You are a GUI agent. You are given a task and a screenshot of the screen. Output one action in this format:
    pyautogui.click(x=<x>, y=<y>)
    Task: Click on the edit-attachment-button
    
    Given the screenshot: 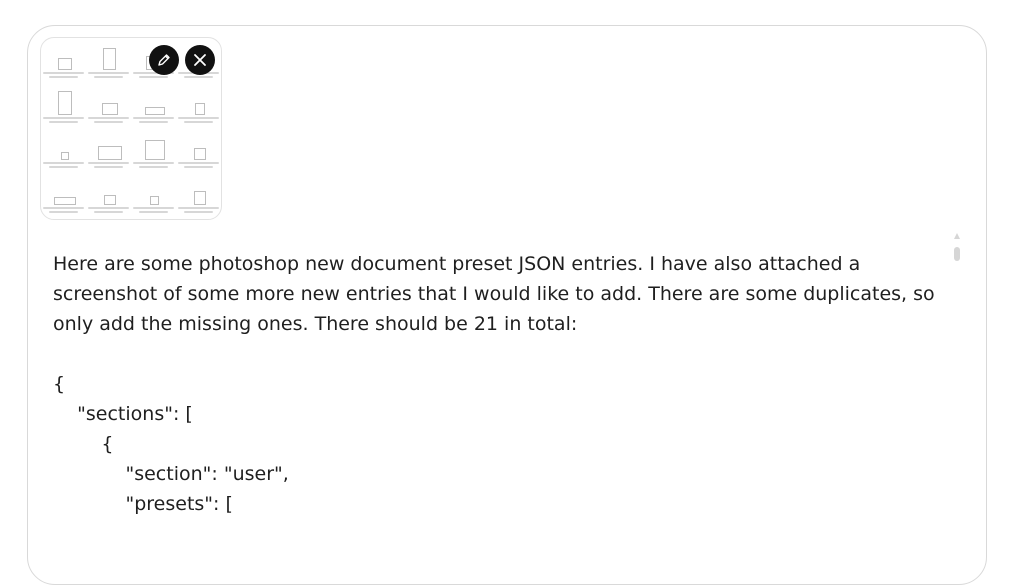 What is the action you would take?
    pyautogui.click(x=164, y=60)
    